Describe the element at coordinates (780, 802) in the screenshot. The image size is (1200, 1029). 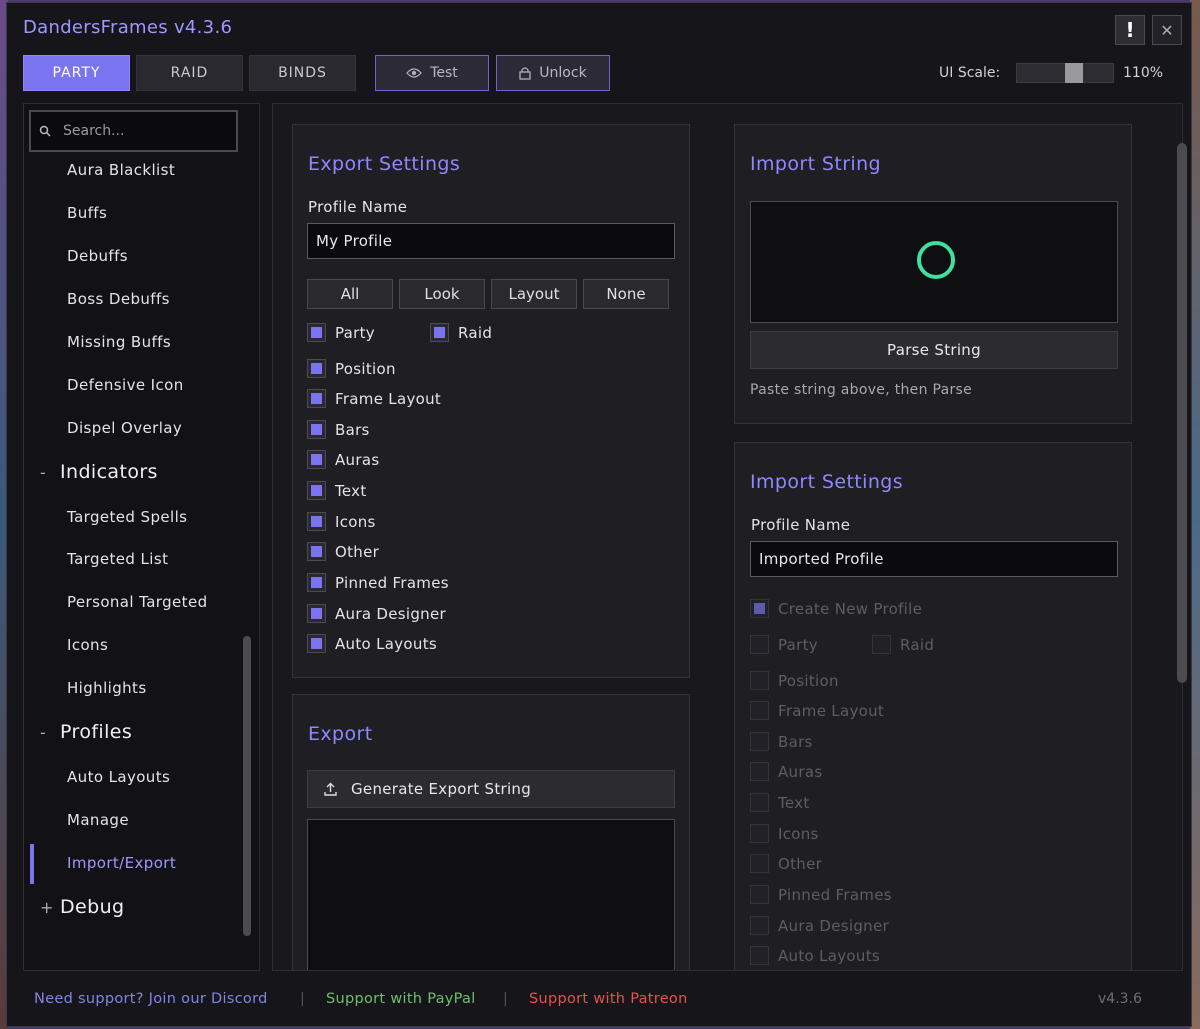
I see `import-option-checkbox: Text` at that location.